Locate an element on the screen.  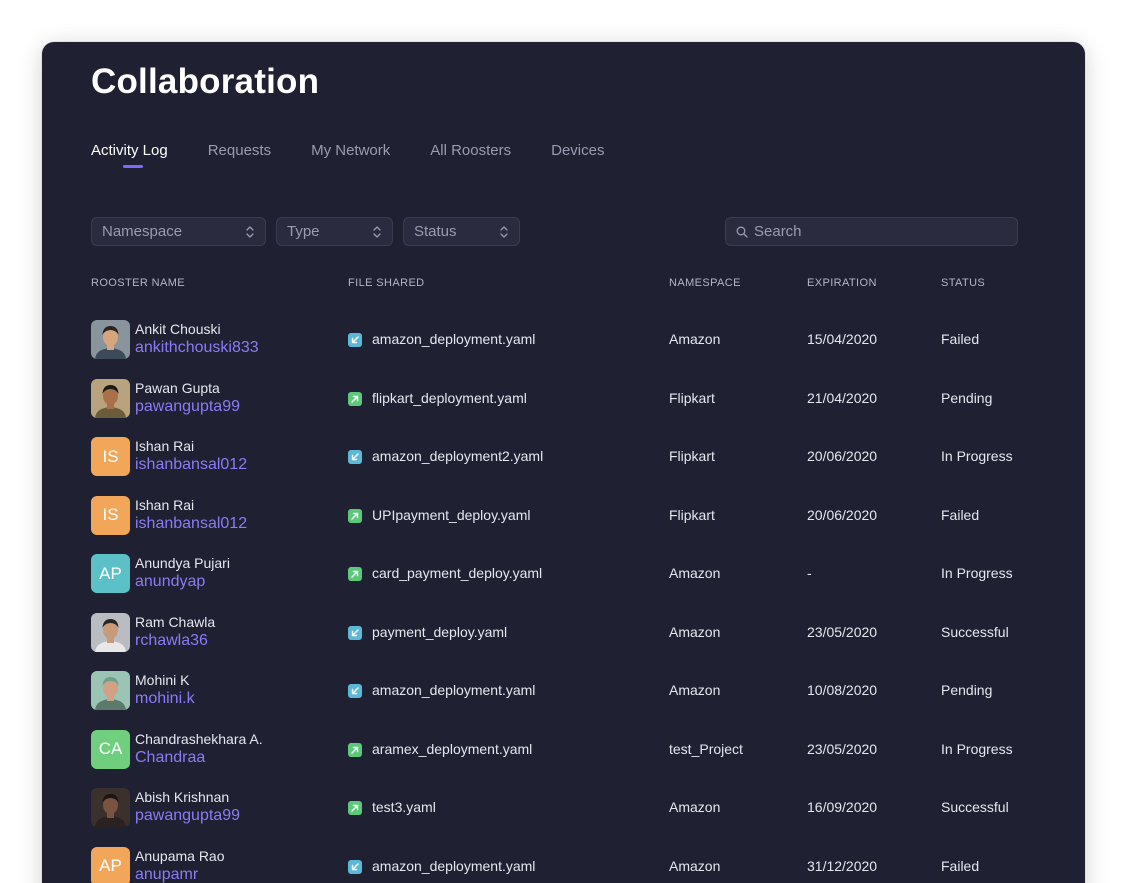
expiration-cell: 20/06/2020 is located at coordinates (842, 456).